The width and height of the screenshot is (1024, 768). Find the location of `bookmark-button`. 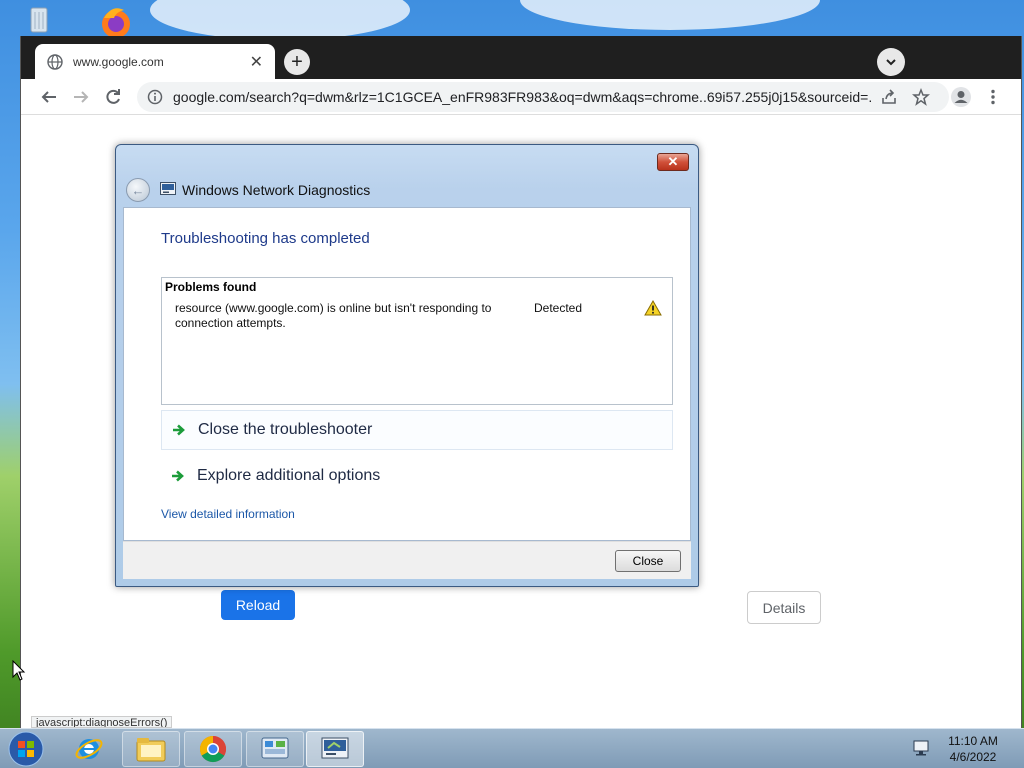

bookmark-button is located at coordinates (921, 97).